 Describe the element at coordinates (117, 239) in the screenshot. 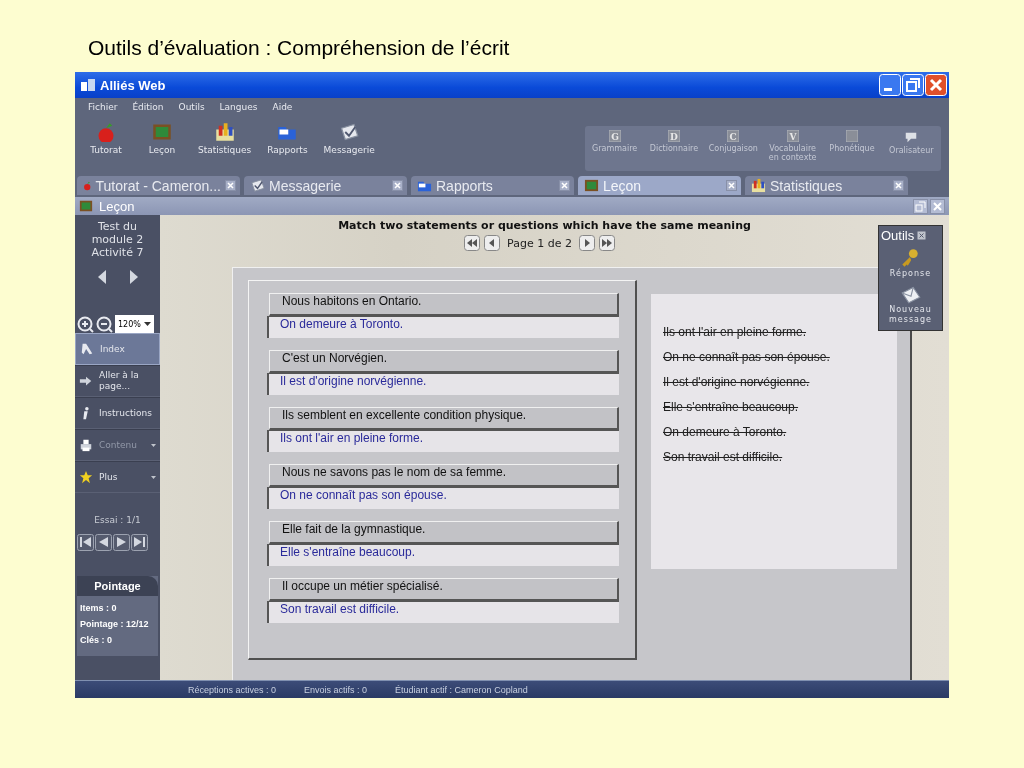

I see `activity-title: Test du module 2 Activité 7` at that location.